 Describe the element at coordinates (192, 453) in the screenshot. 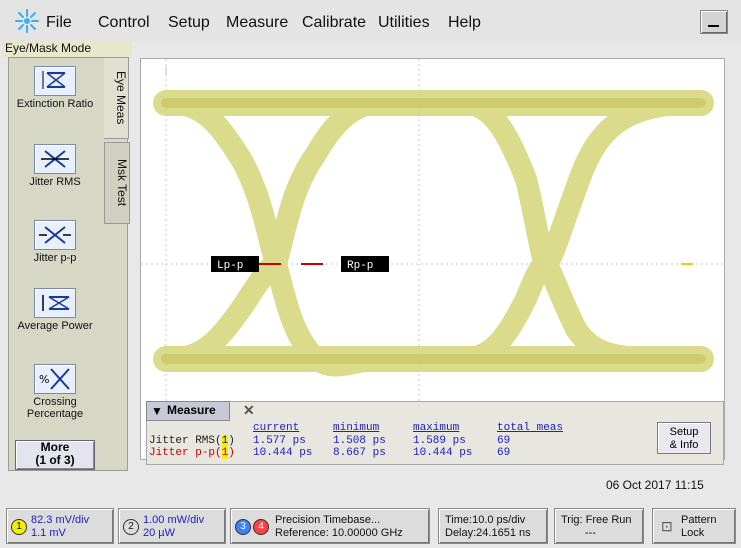

I see `row-jitter-pp-name: Jitter p-p(1)` at that location.